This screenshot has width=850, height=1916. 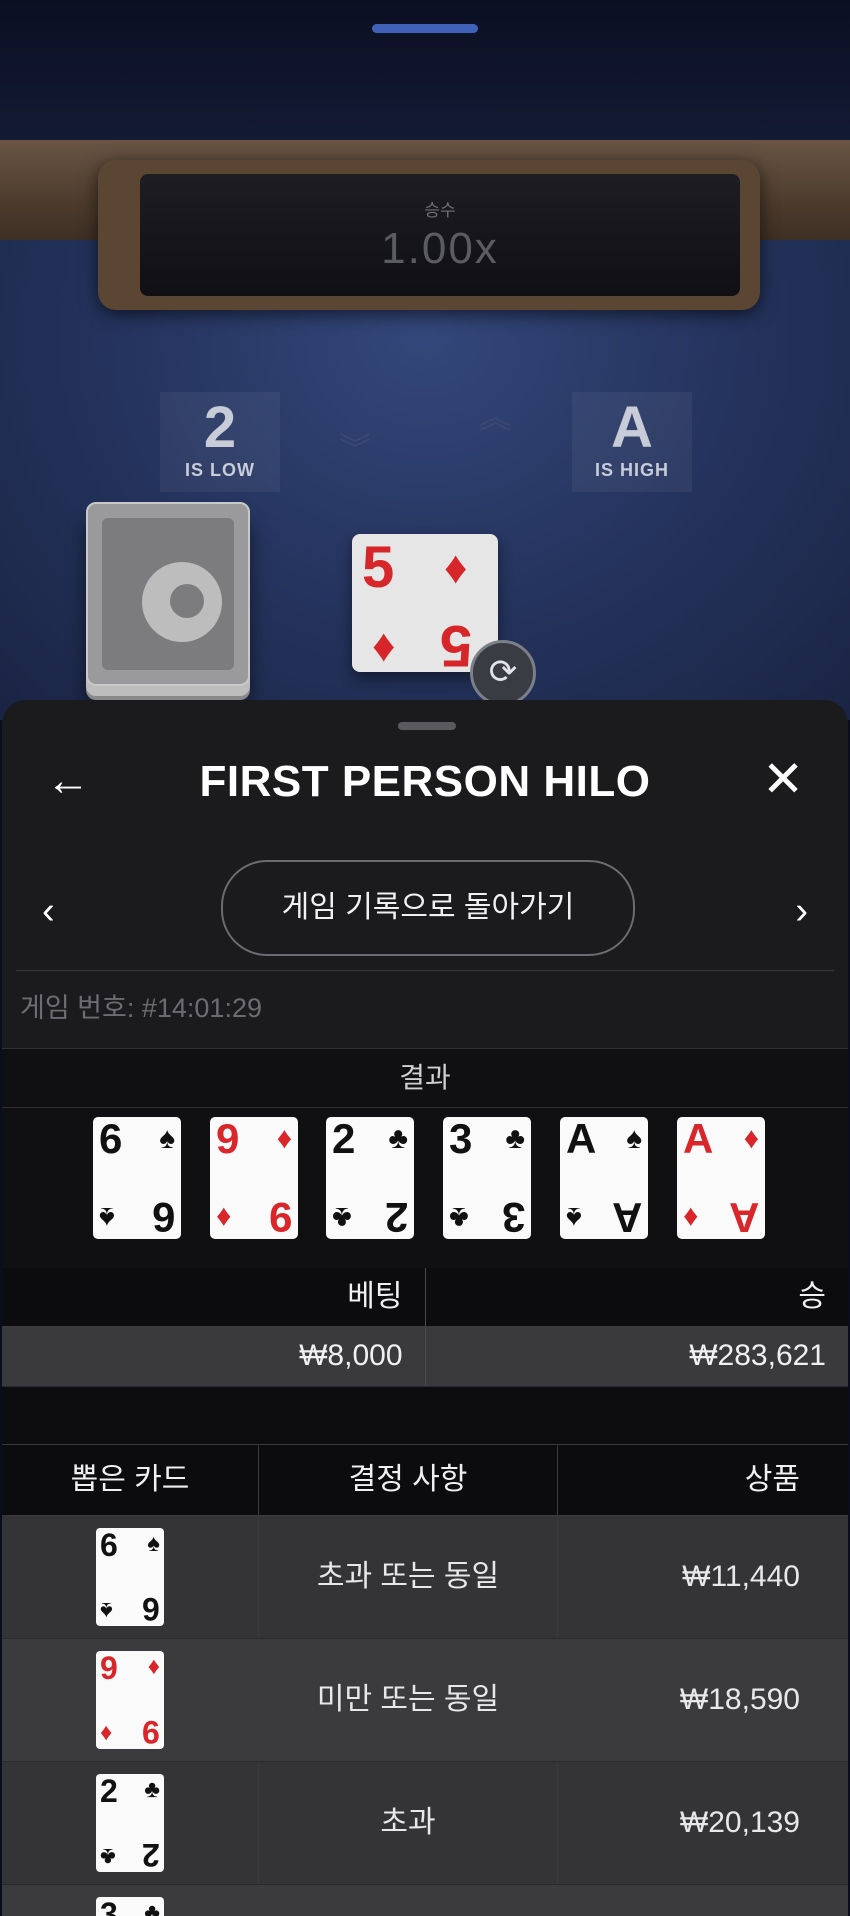 What do you see at coordinates (425, 970) in the screenshot?
I see `divider` at bounding box center [425, 970].